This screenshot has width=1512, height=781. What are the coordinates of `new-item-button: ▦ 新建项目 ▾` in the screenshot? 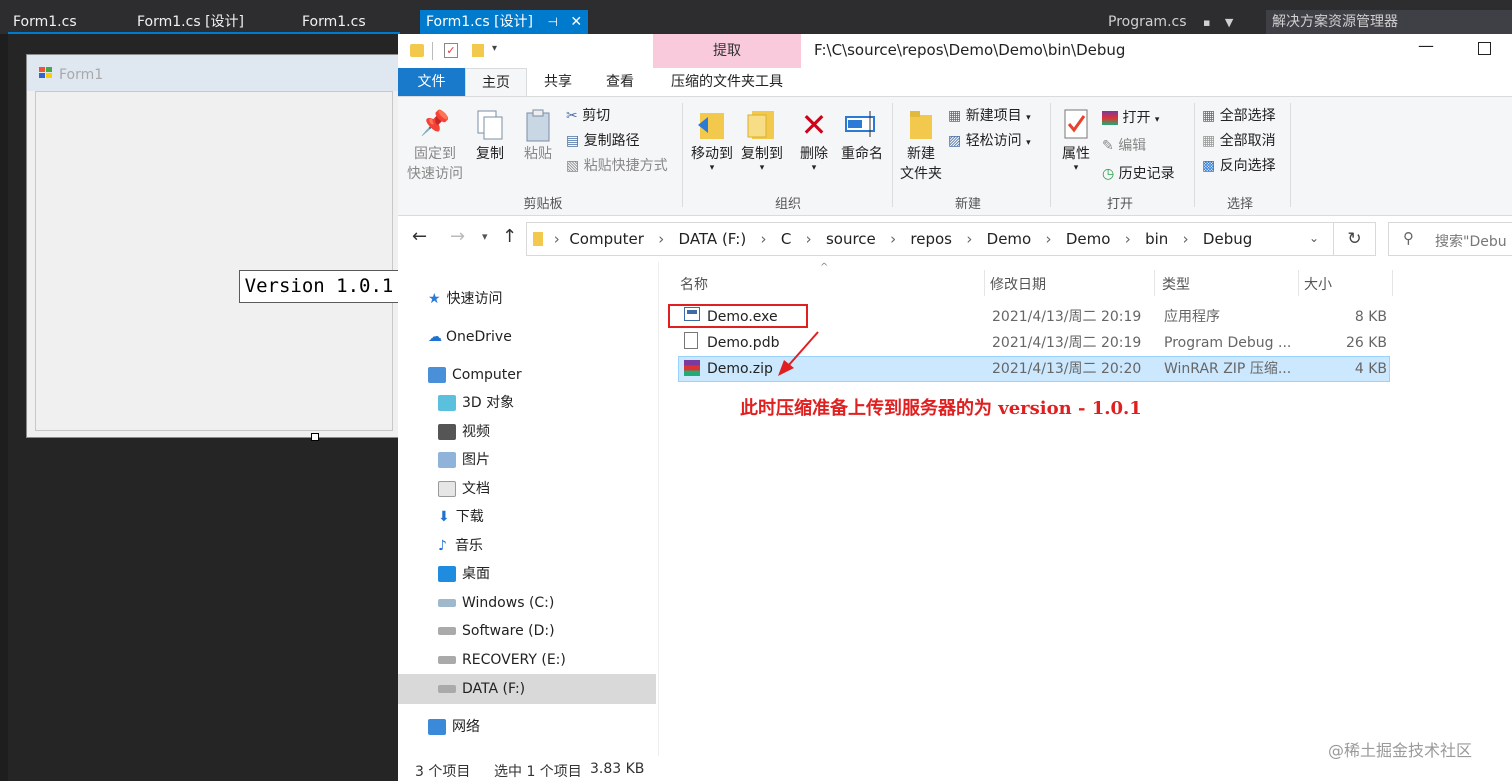 It's located at (989, 115).